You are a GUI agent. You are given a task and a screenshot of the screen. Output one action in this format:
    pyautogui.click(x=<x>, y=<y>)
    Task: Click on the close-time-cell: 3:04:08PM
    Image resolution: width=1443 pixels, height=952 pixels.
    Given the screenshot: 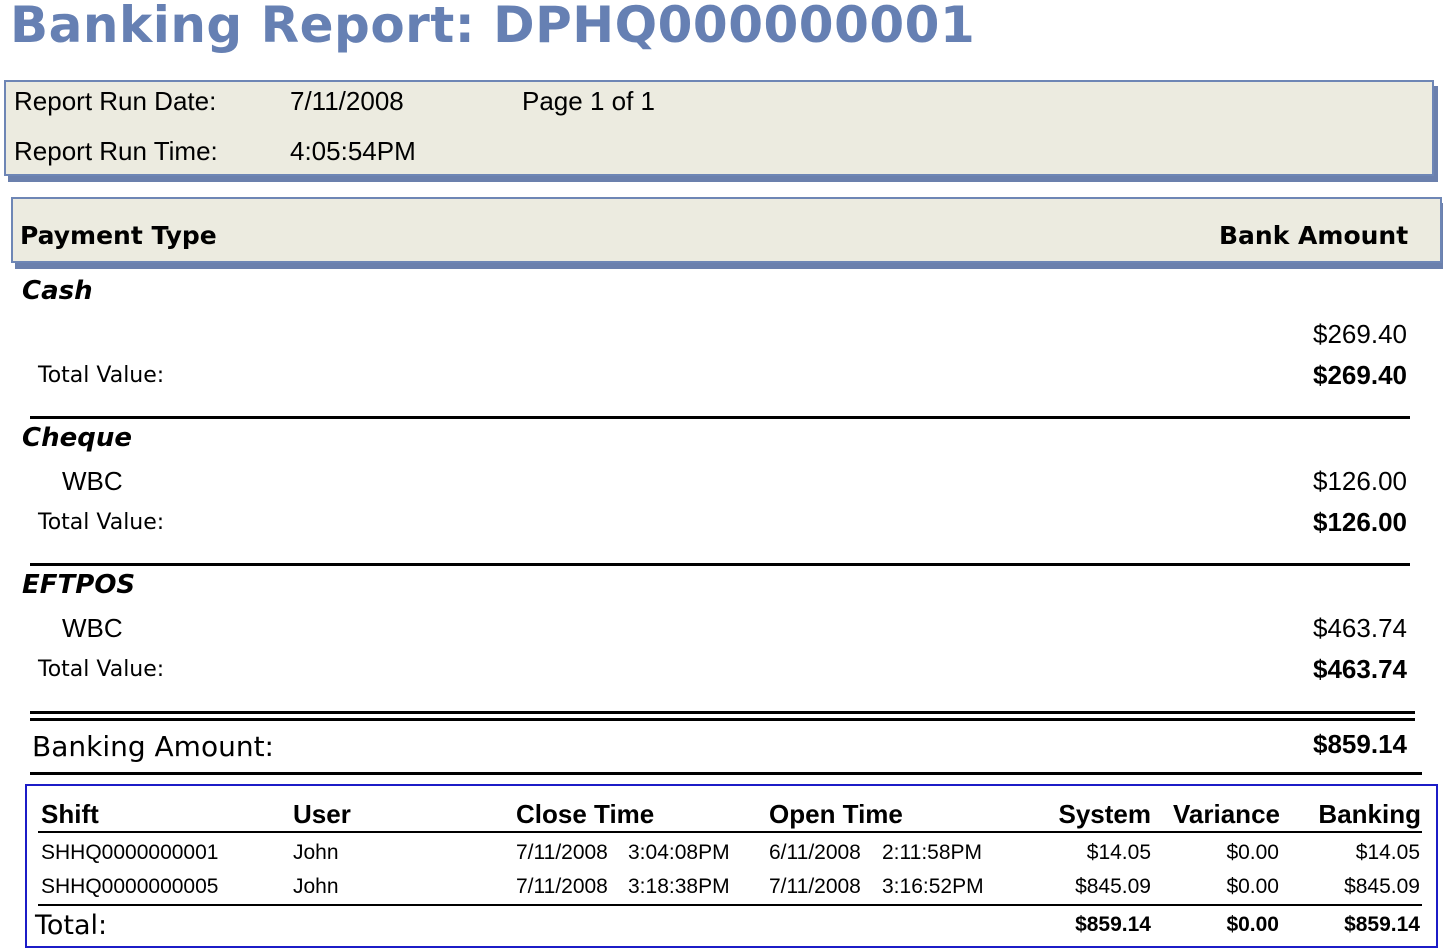 What is the action you would take?
    pyautogui.click(x=679, y=852)
    